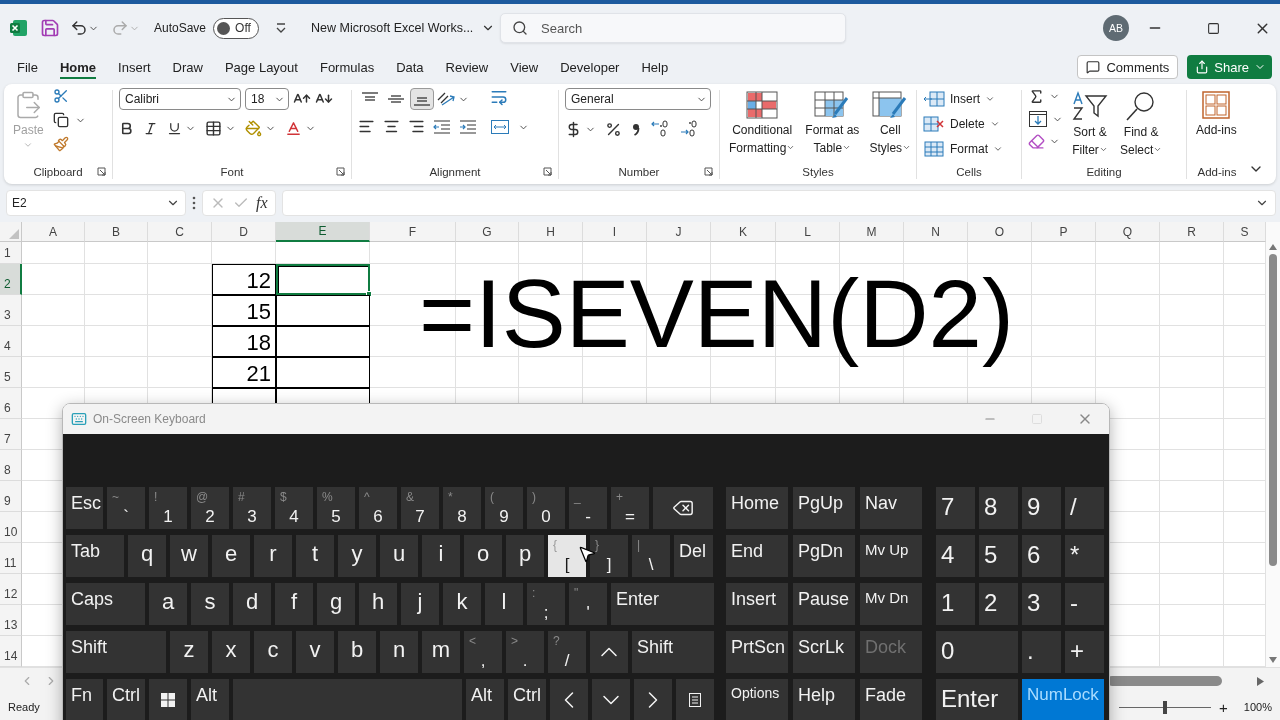 This screenshot has height=720, width=1280. What do you see at coordinates (11, 434) in the screenshot?
I see `row-header: 7` at bounding box center [11, 434].